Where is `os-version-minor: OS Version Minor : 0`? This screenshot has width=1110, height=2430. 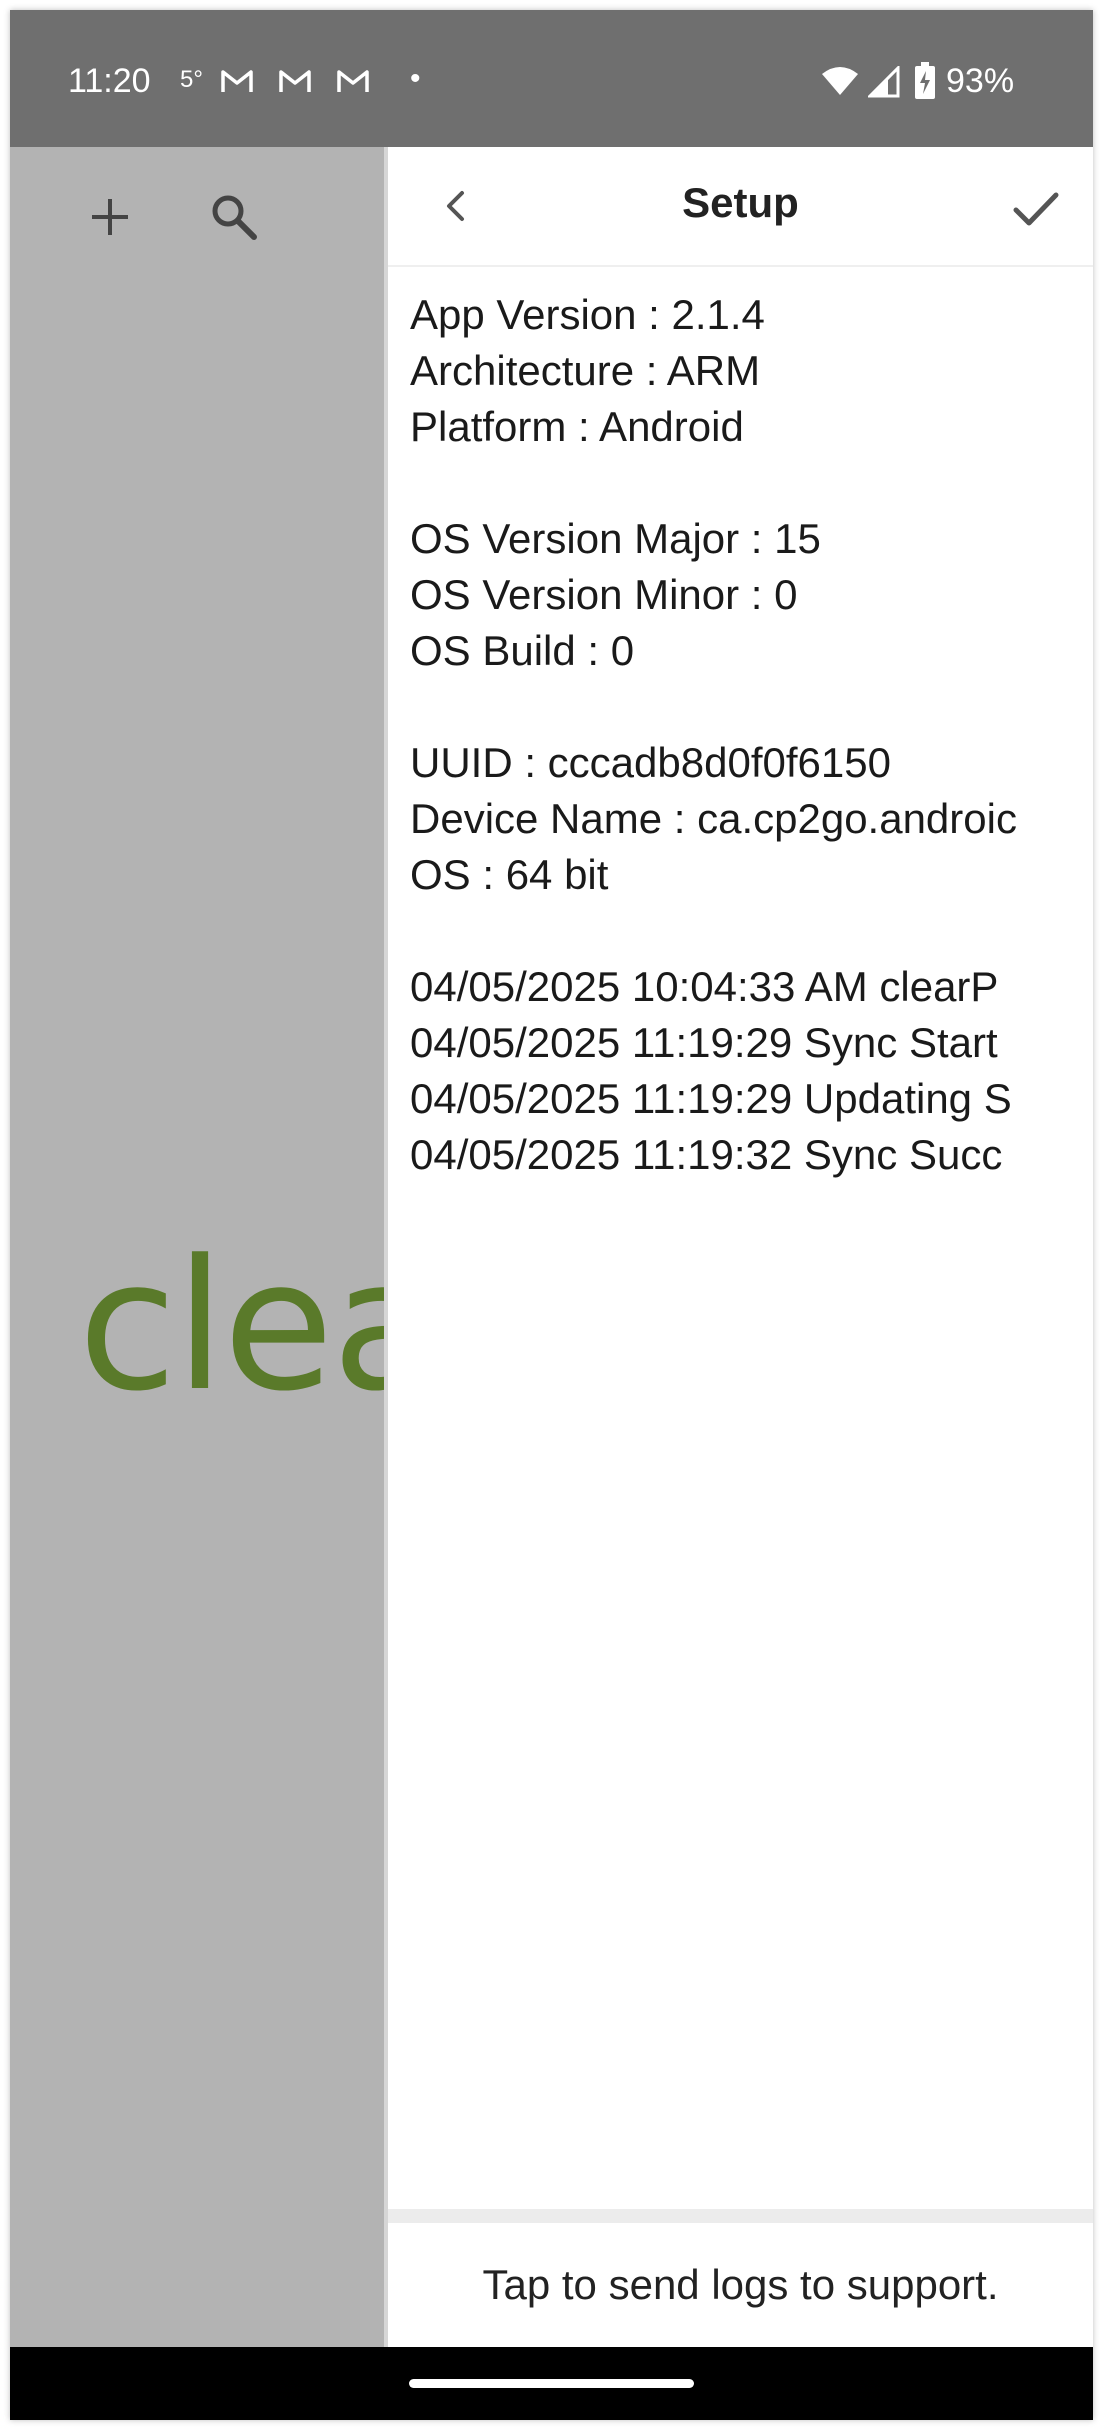
os-version-minor: OS Version Minor : 0 is located at coordinates (604, 594).